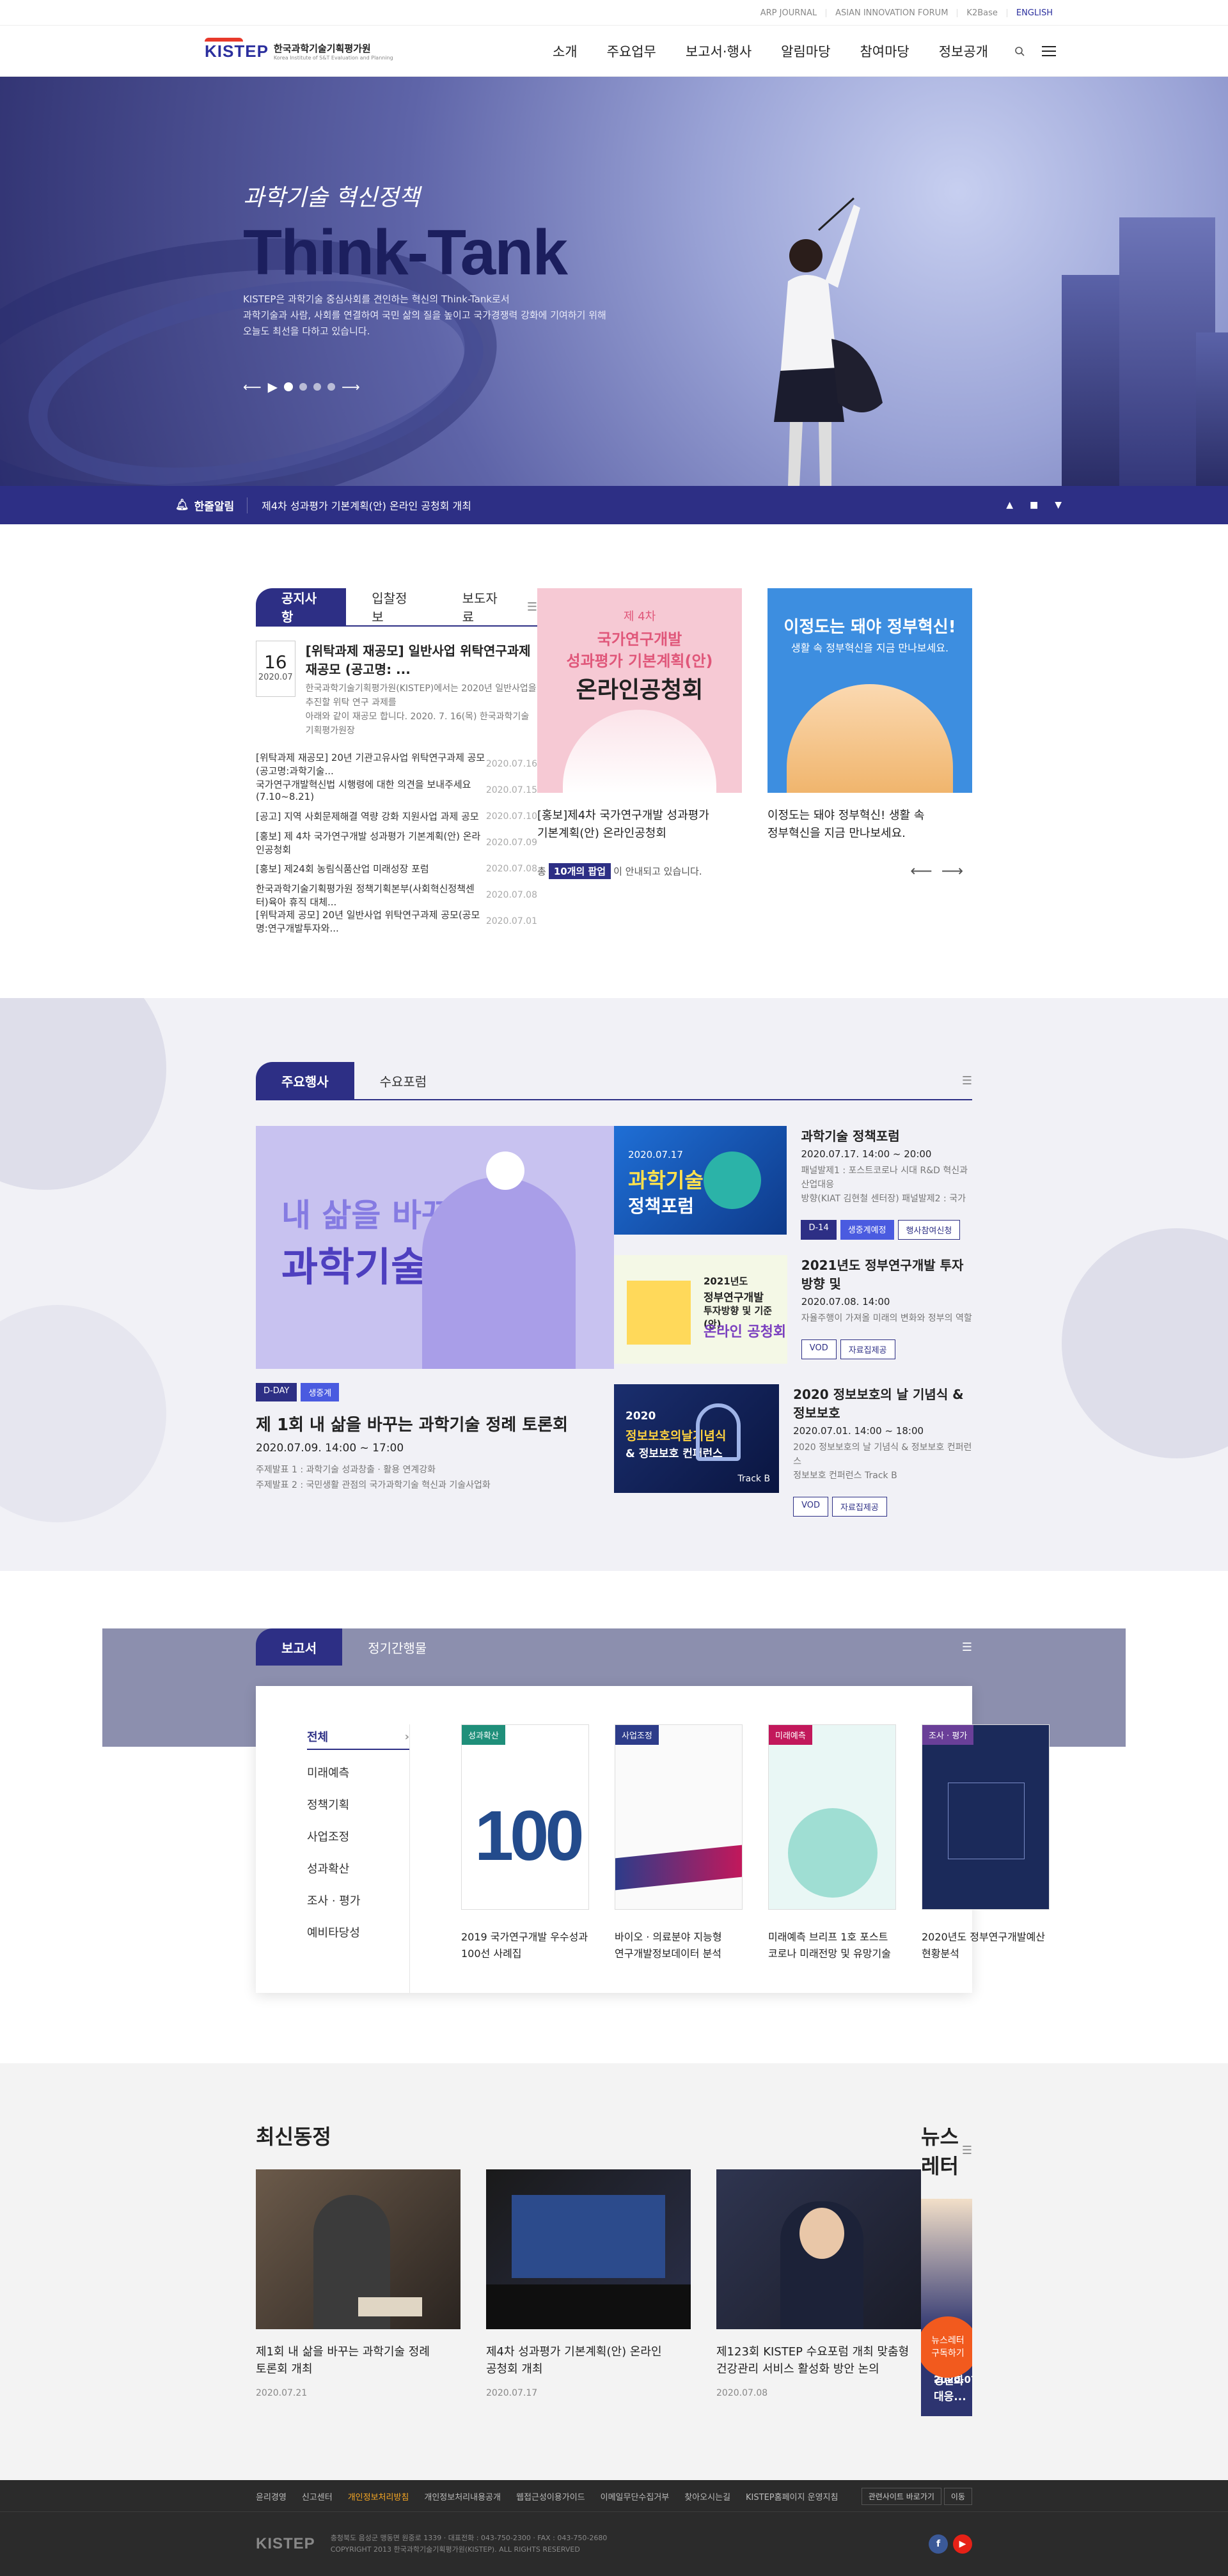 This screenshot has width=1228, height=2576. I want to click on category-item: 성과확산, so click(358, 1868).